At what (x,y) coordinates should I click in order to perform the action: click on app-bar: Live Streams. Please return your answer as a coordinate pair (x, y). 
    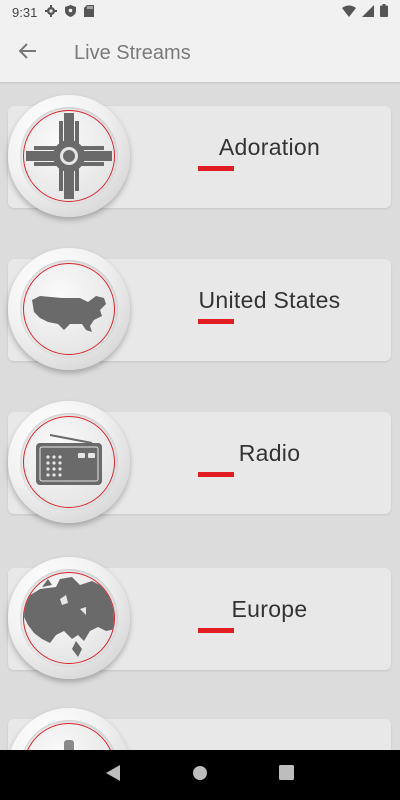
    Looking at the image, I should click on (200, 53).